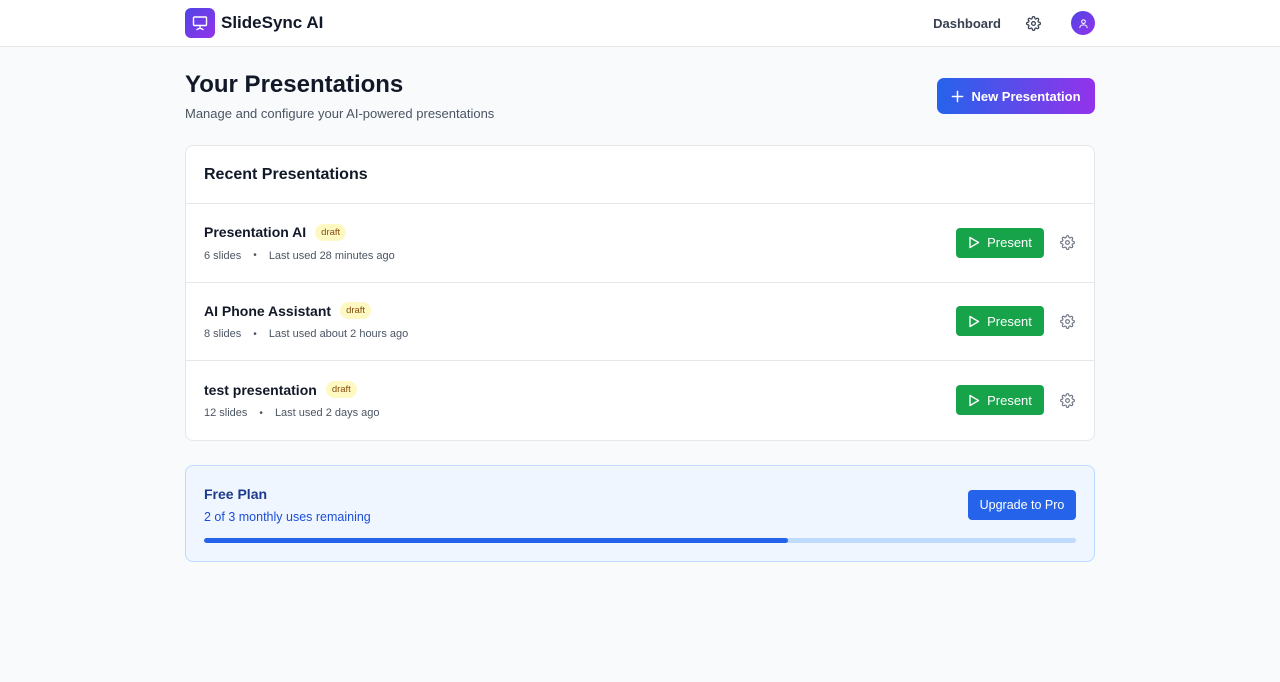 The width and height of the screenshot is (1280, 682). Describe the element at coordinates (496, 540) in the screenshot. I see `usage-progress-fill` at that location.